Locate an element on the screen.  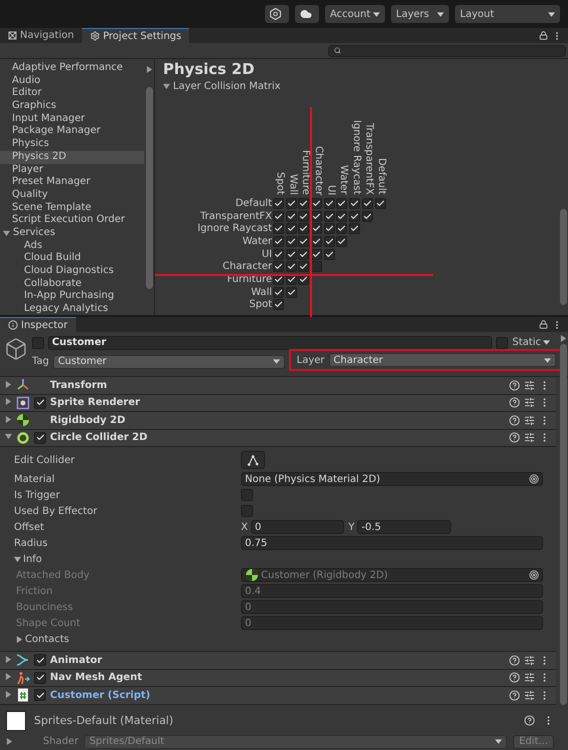
layer-dropdown: Character is located at coordinates (442, 360).